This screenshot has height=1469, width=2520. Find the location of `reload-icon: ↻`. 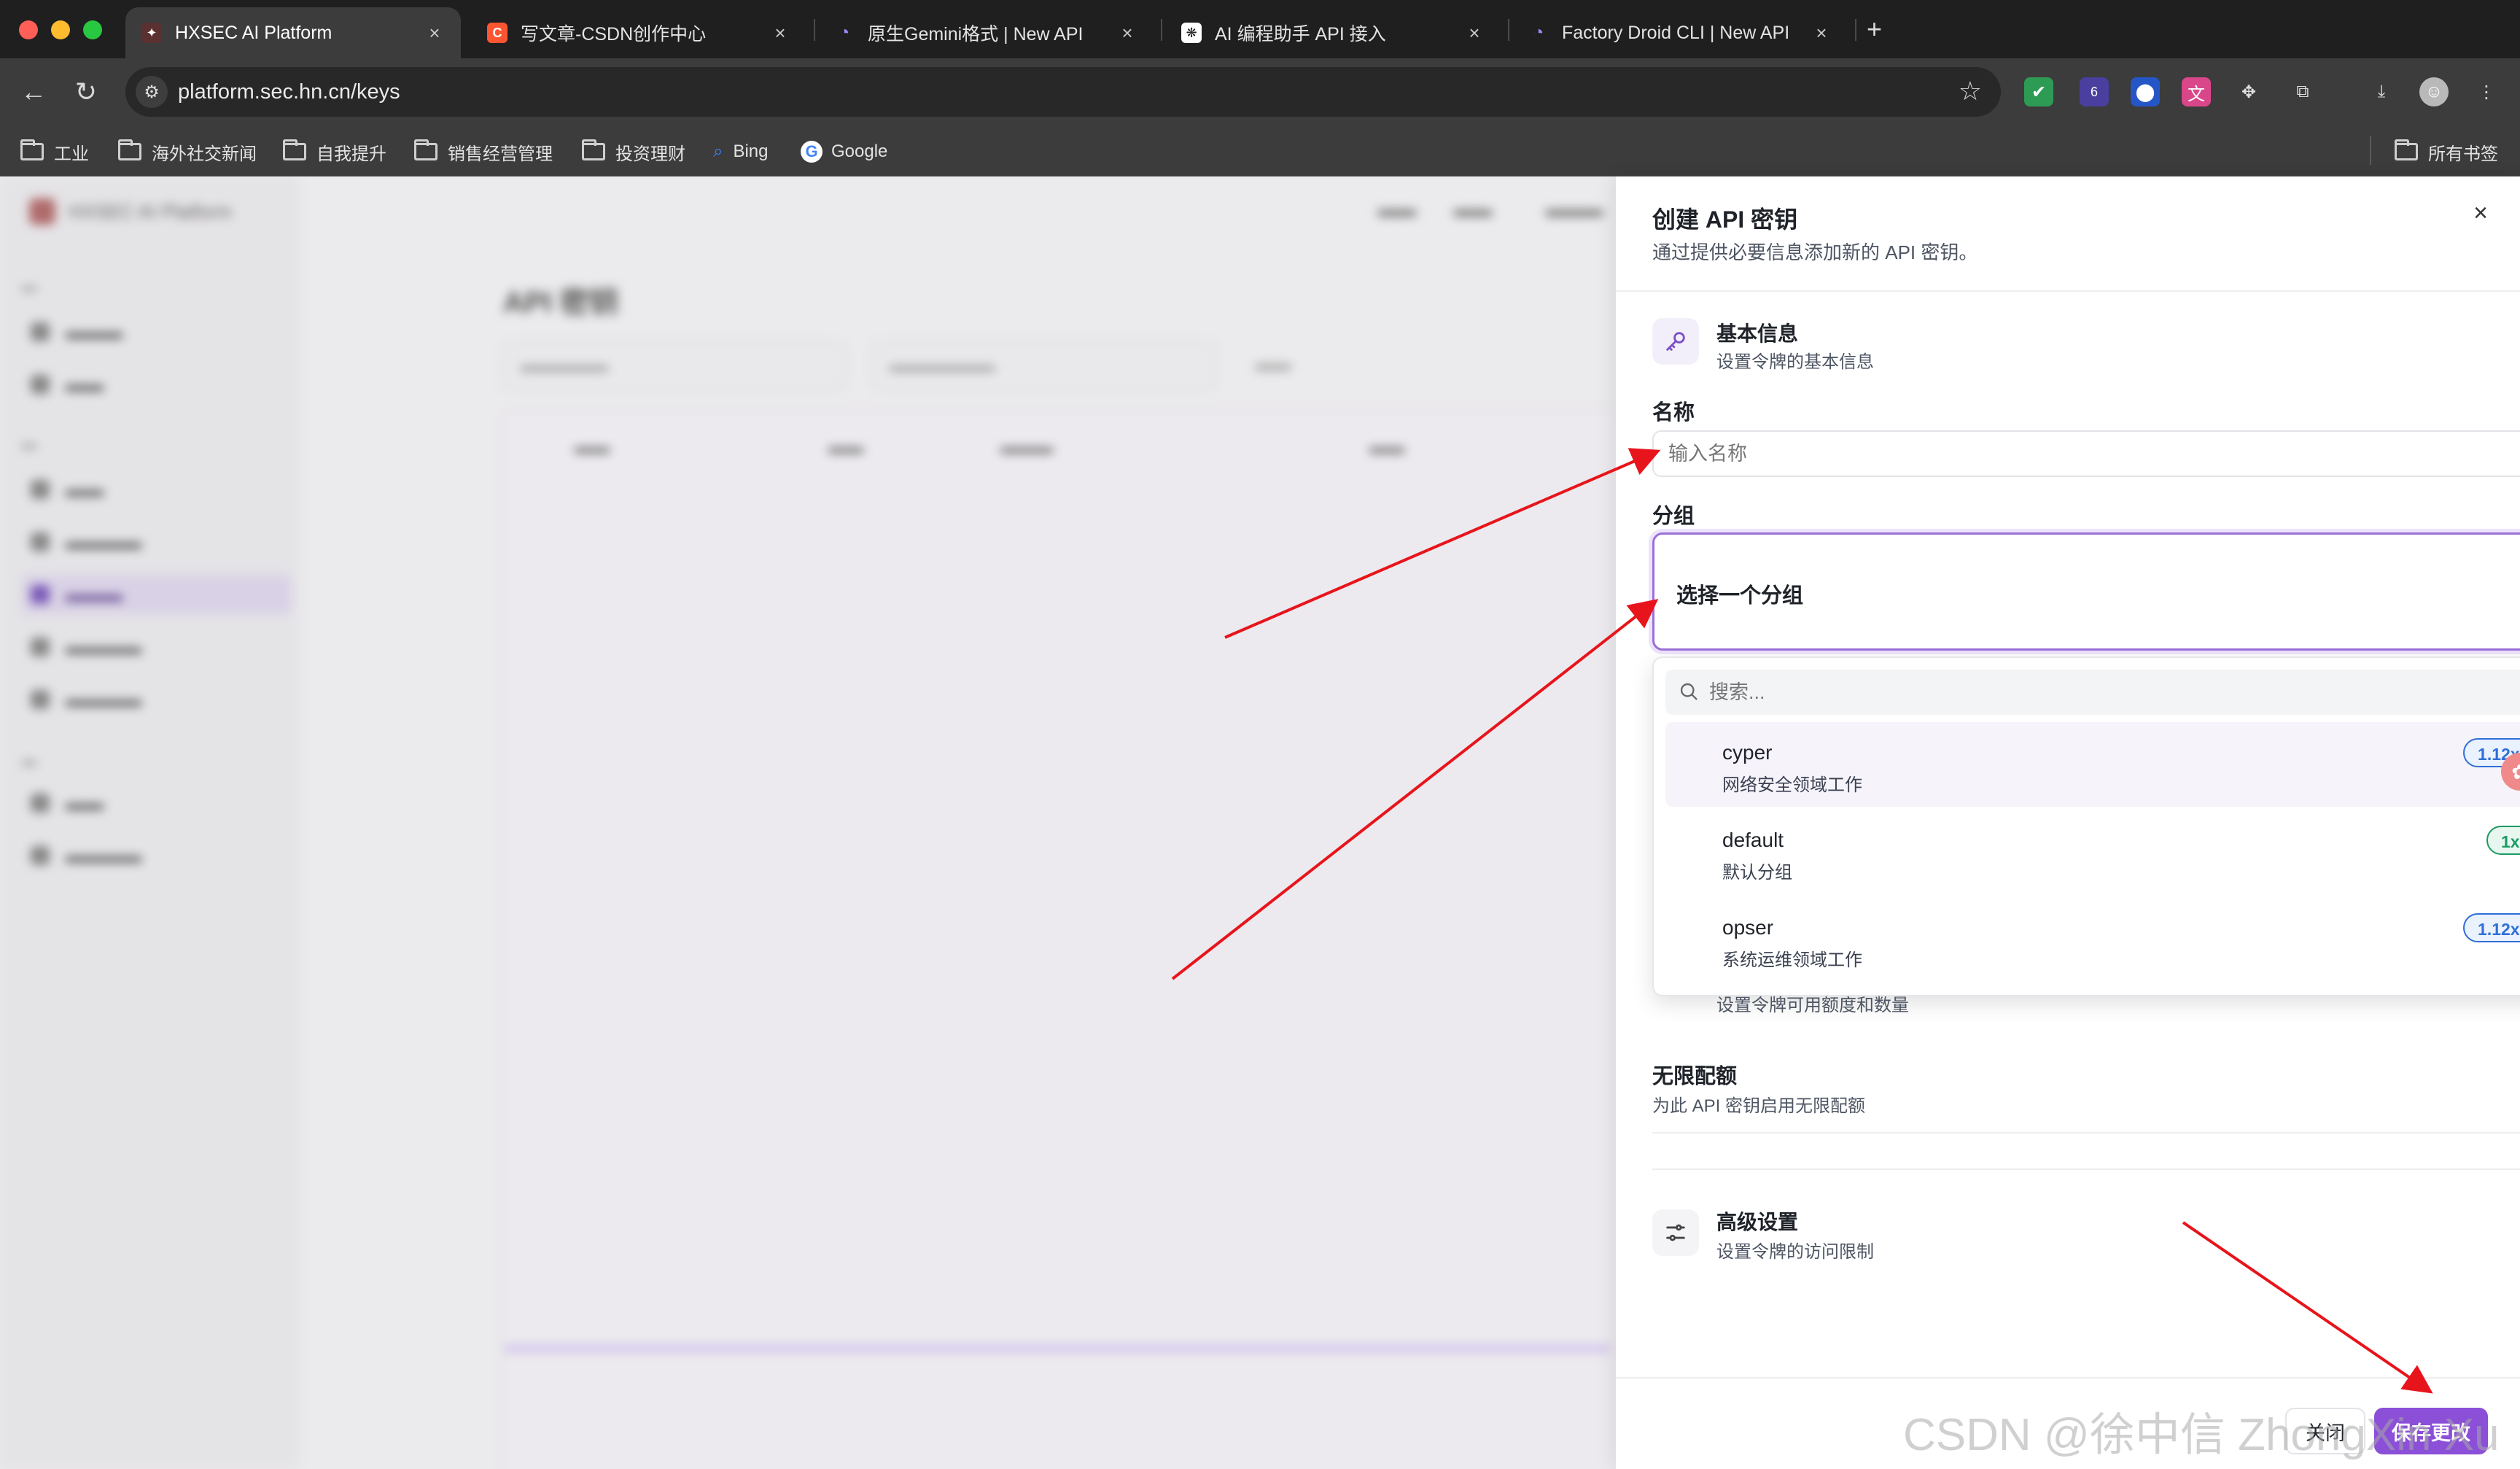

reload-icon: ↻ is located at coordinates (86, 91).